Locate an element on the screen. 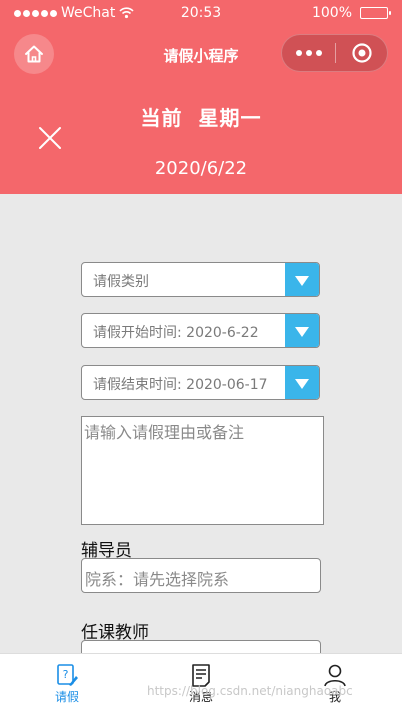 The height and width of the screenshot is (711, 402). tab-bar: ? 请假 消息 我 is located at coordinates (201, 682).